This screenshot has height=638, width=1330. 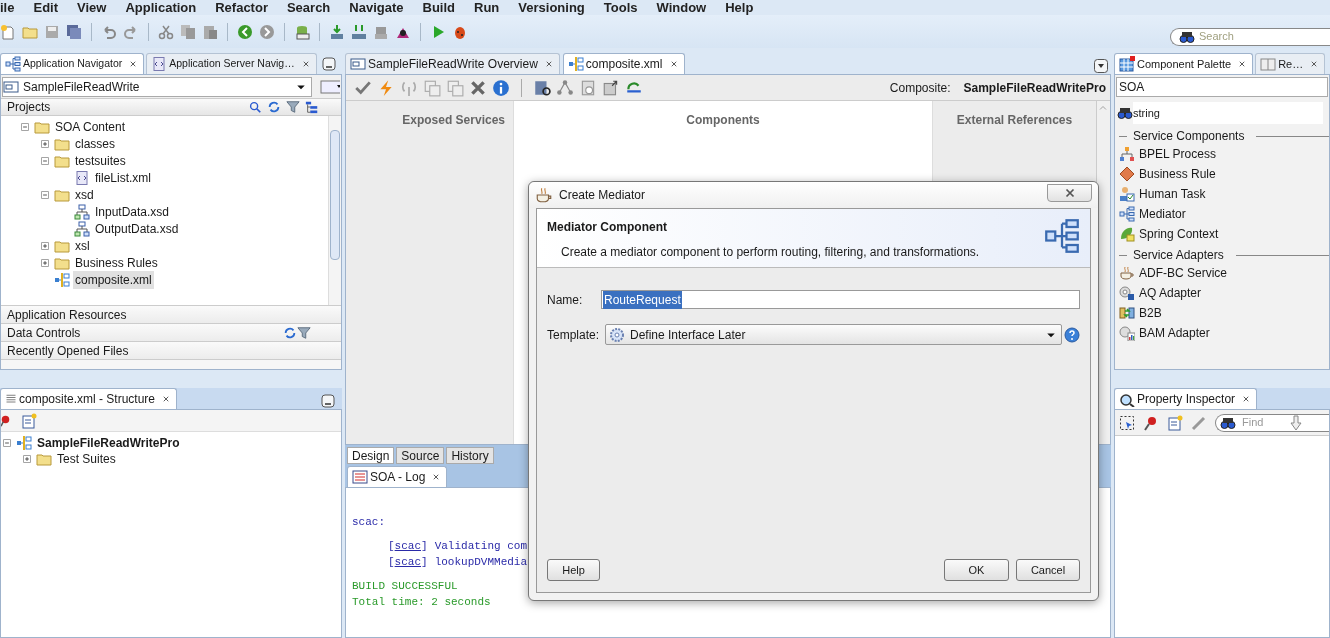 What do you see at coordinates (681, 7) in the screenshot?
I see `menu-item: Window` at bounding box center [681, 7].